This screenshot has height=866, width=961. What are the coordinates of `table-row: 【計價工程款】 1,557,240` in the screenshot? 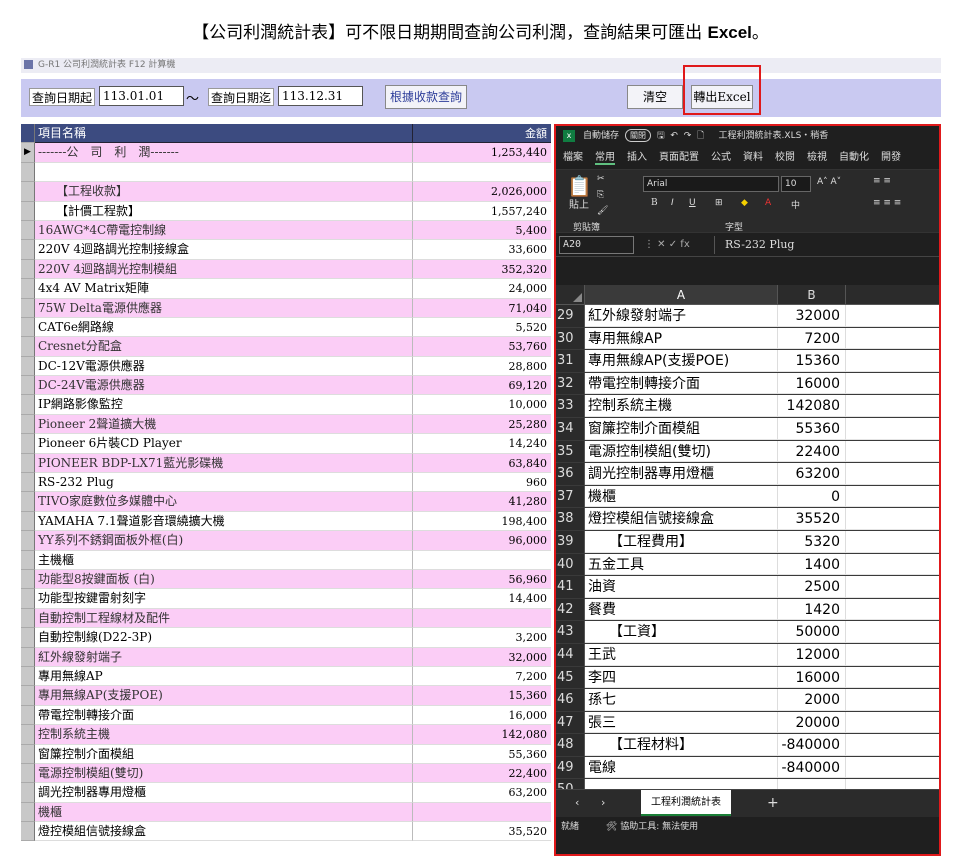 It's located at (286, 211).